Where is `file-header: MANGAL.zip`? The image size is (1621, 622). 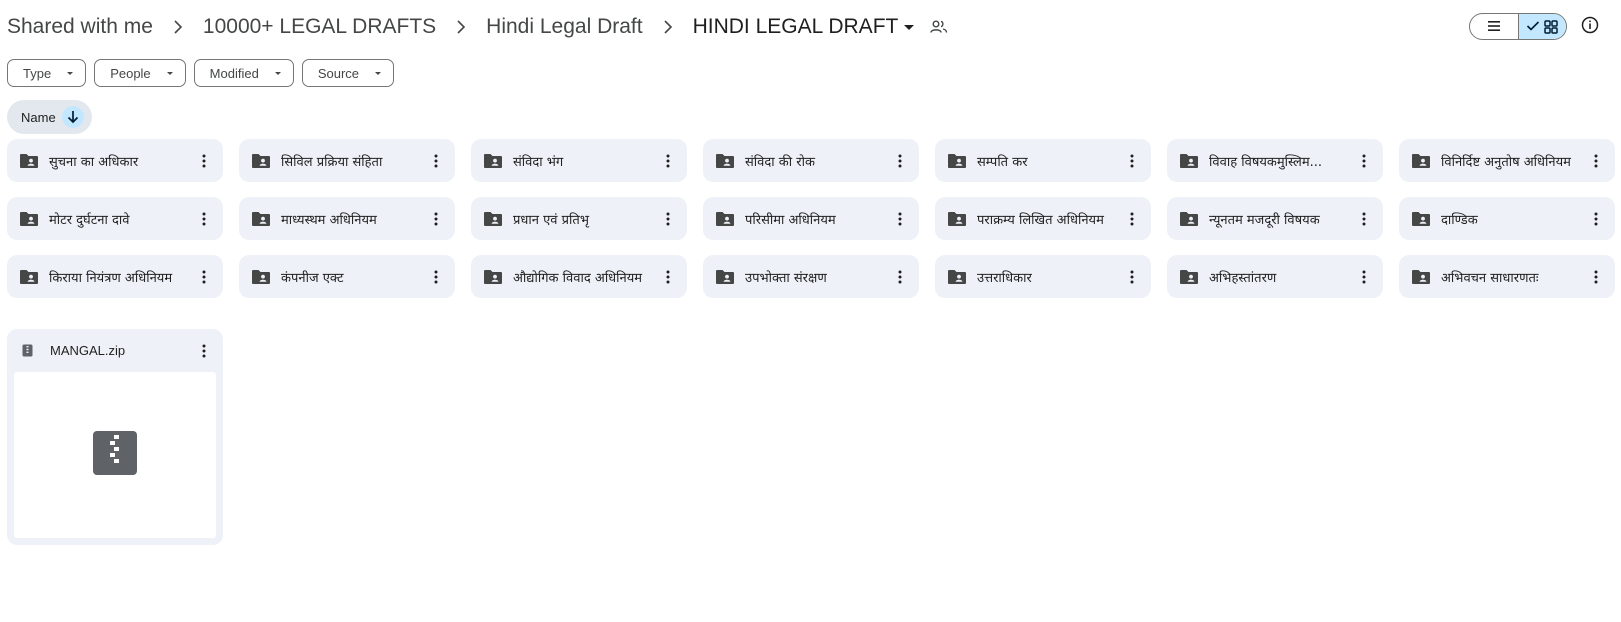 file-header: MANGAL.zip is located at coordinates (115, 350).